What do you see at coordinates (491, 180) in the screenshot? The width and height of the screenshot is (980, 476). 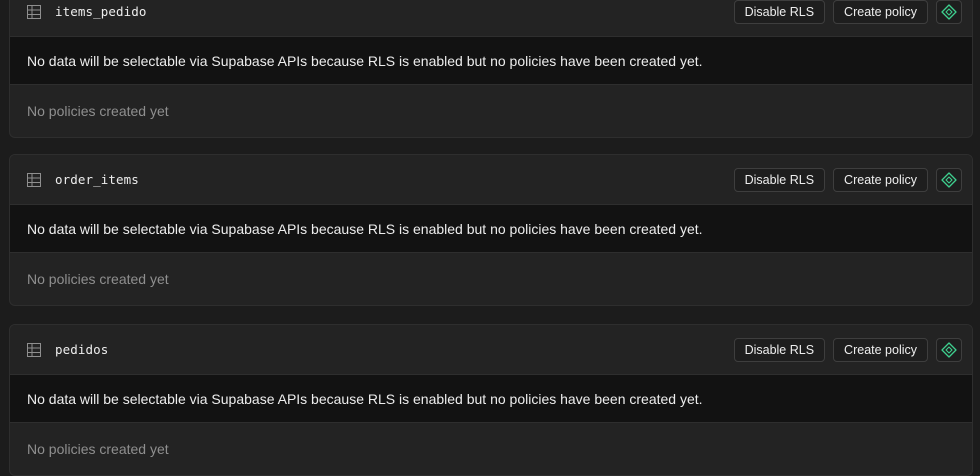 I see `card-header: order_items Disable RLS Create policy` at bounding box center [491, 180].